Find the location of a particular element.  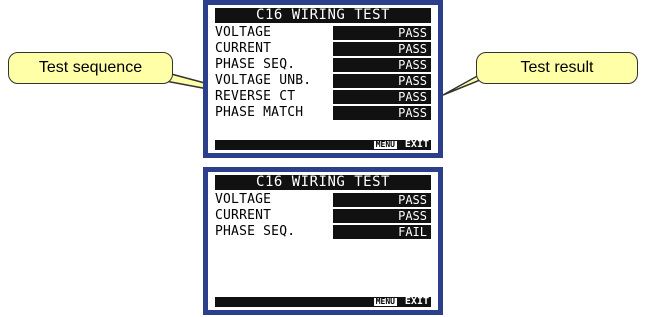

test-row-phase-match: PHASE MATCH PASS is located at coordinates (323, 113).